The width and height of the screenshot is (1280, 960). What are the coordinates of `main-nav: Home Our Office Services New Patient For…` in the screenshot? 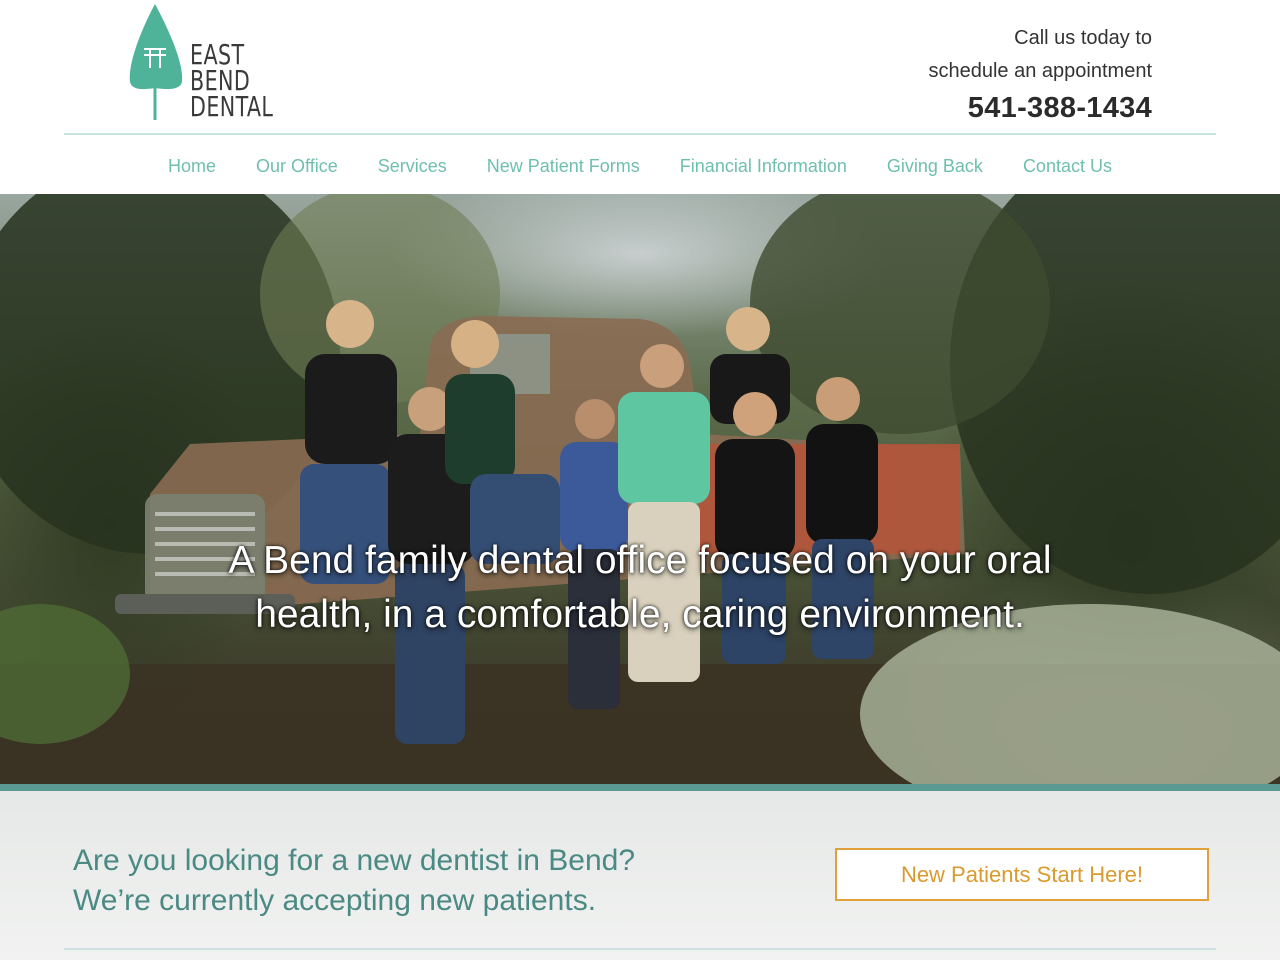 It's located at (640, 166).